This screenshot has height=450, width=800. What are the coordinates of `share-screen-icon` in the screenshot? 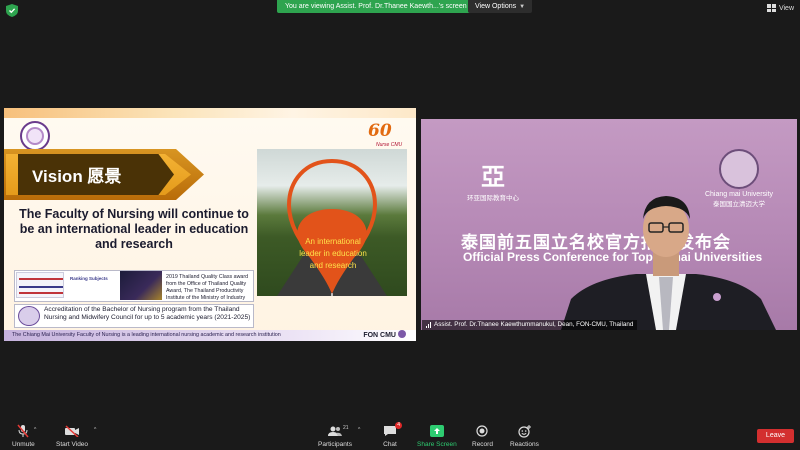 It's located at (437, 431).